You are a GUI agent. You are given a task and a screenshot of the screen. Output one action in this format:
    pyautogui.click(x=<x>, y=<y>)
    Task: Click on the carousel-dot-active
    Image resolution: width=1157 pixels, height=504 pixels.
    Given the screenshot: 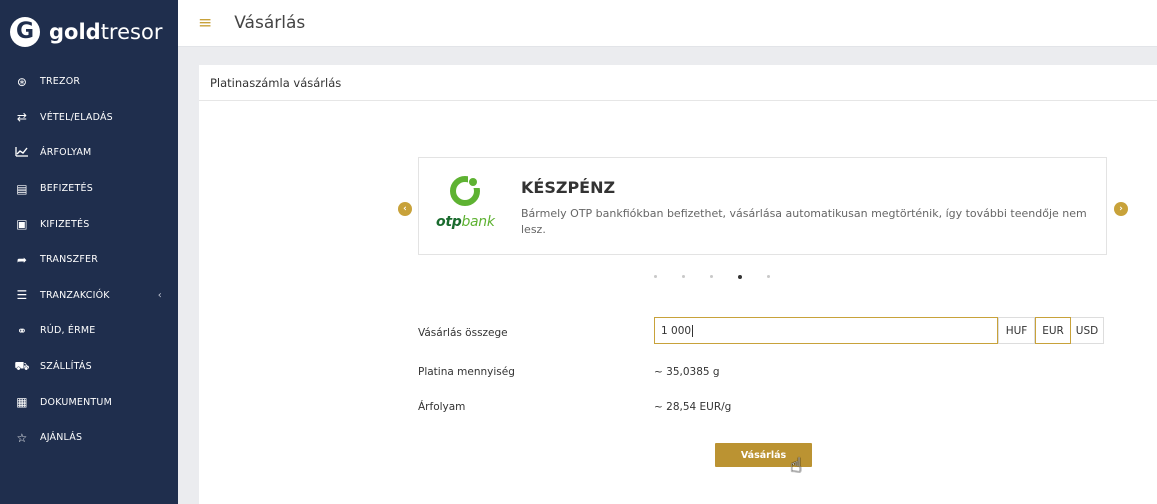 What is the action you would take?
    pyautogui.click(x=740, y=276)
    